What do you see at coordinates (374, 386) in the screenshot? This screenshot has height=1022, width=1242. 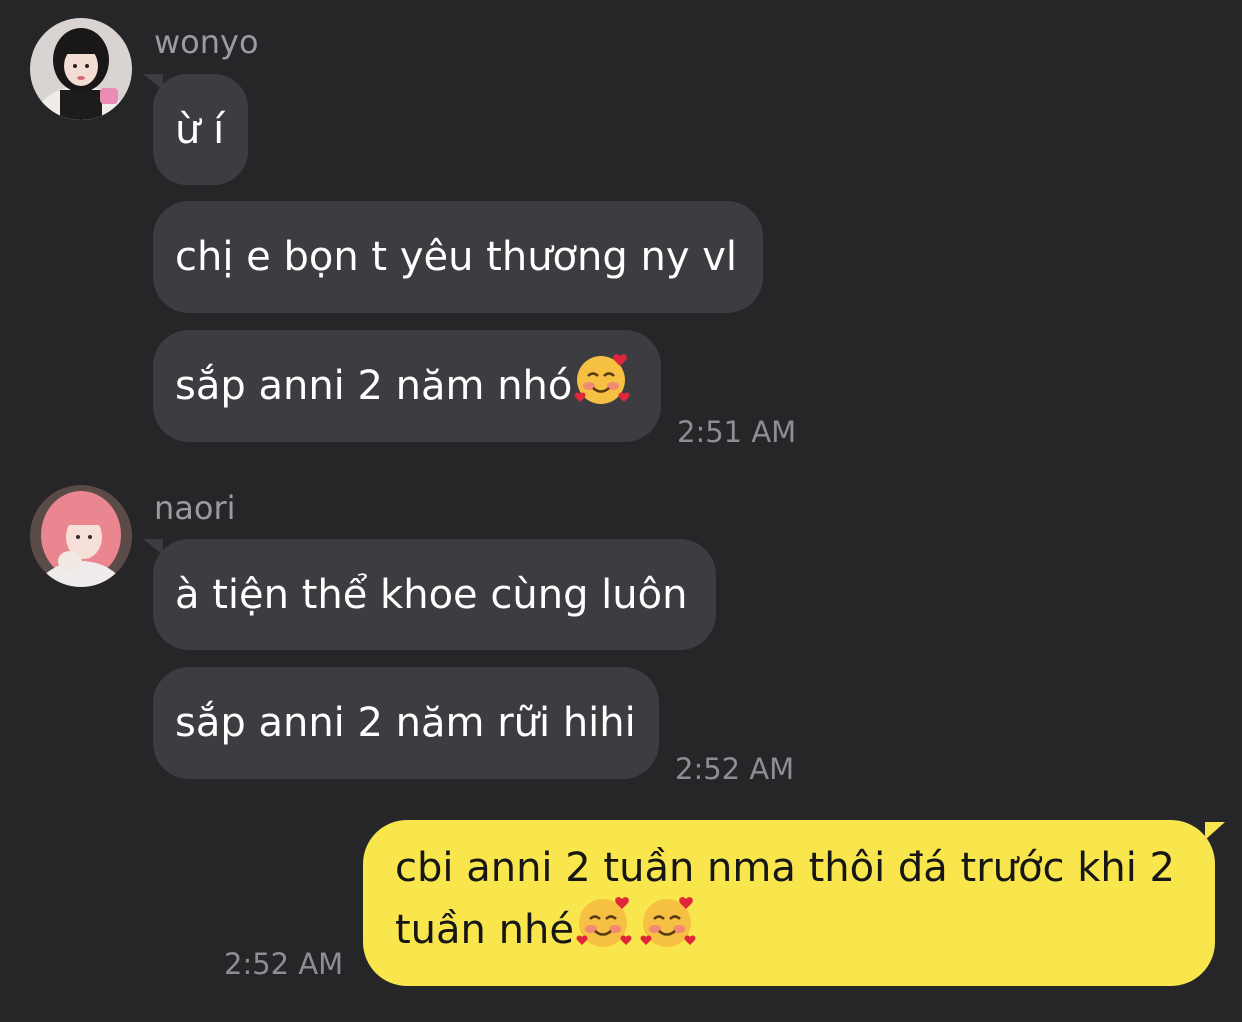 I see `message-text: sắp anni 2 năm nhó` at bounding box center [374, 386].